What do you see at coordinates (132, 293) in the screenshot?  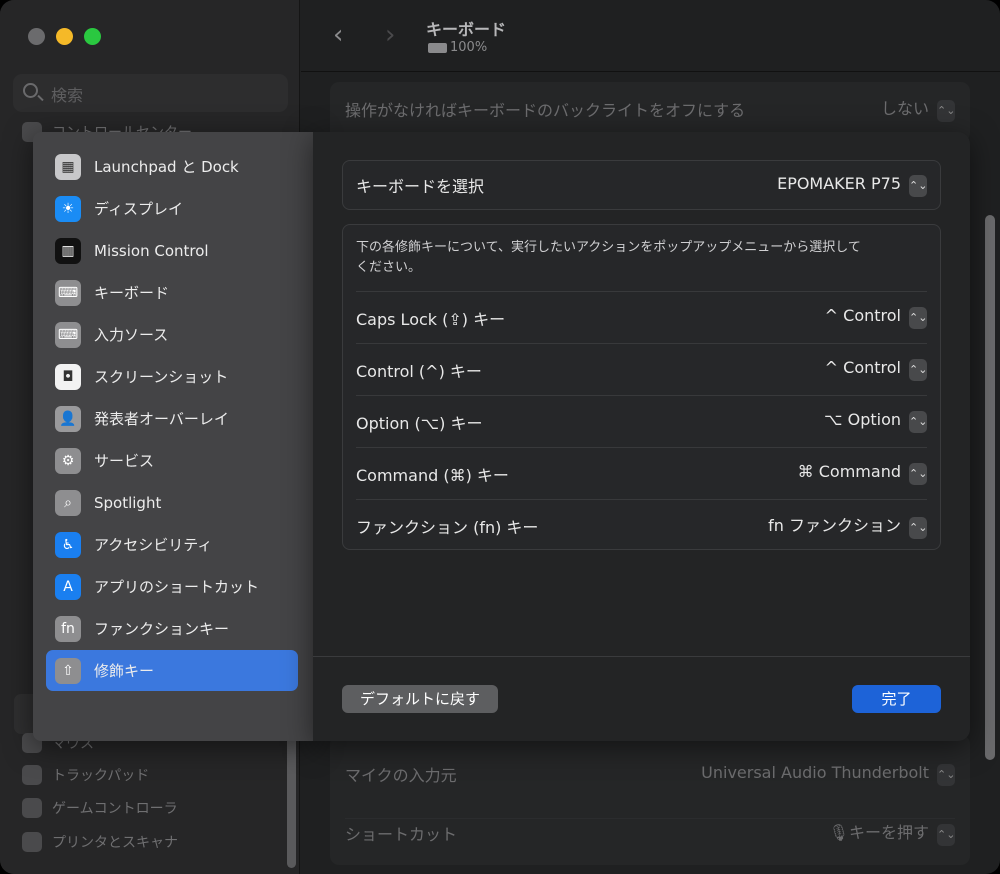 I see `menu-item-label: キーボード` at bounding box center [132, 293].